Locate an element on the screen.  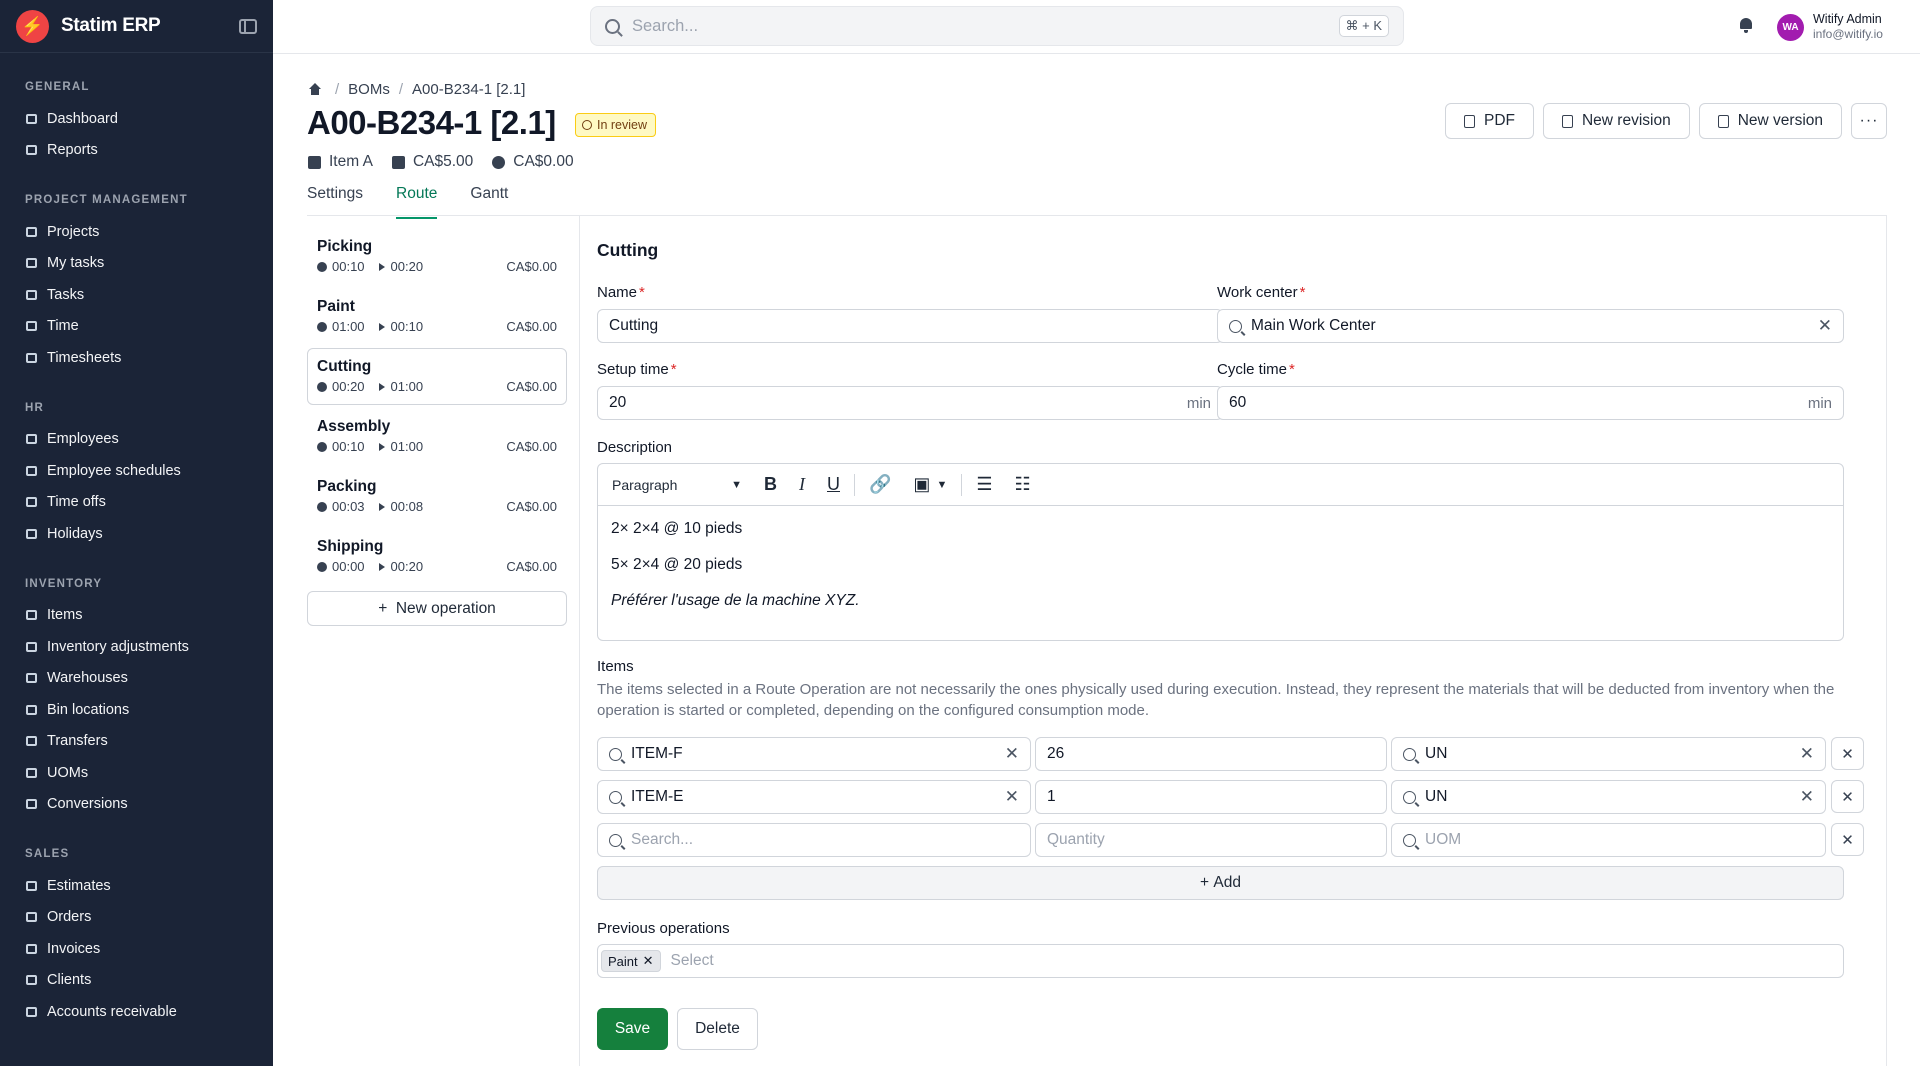
quantity-input: 1 is located at coordinates (1211, 797).